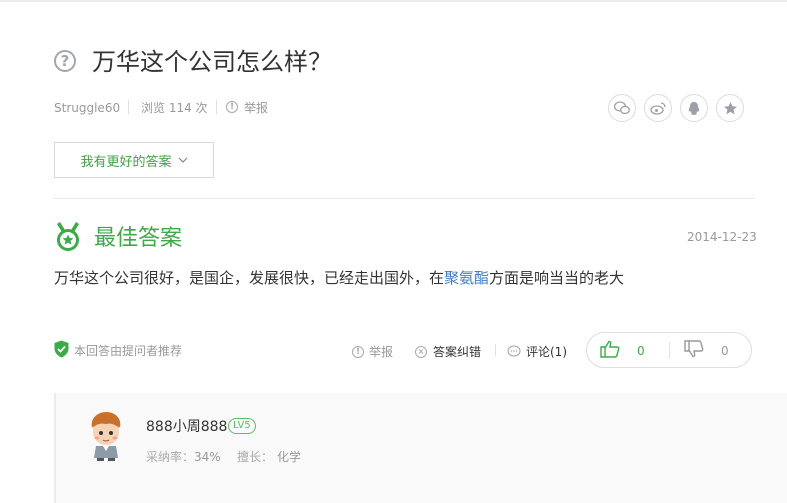  What do you see at coordinates (466, 278) in the screenshot?
I see `keyword-link: 聚氨酯` at bounding box center [466, 278].